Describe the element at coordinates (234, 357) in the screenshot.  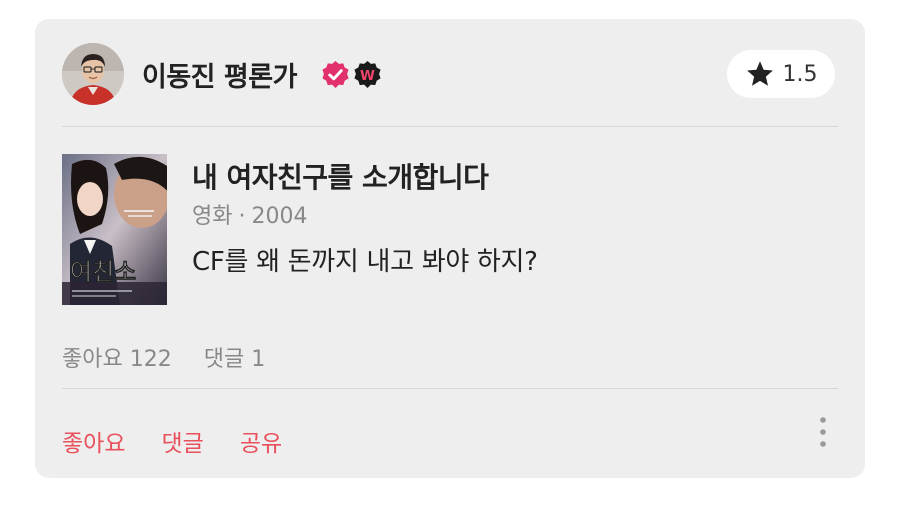
I see `comment-count: 댓글 1` at that location.